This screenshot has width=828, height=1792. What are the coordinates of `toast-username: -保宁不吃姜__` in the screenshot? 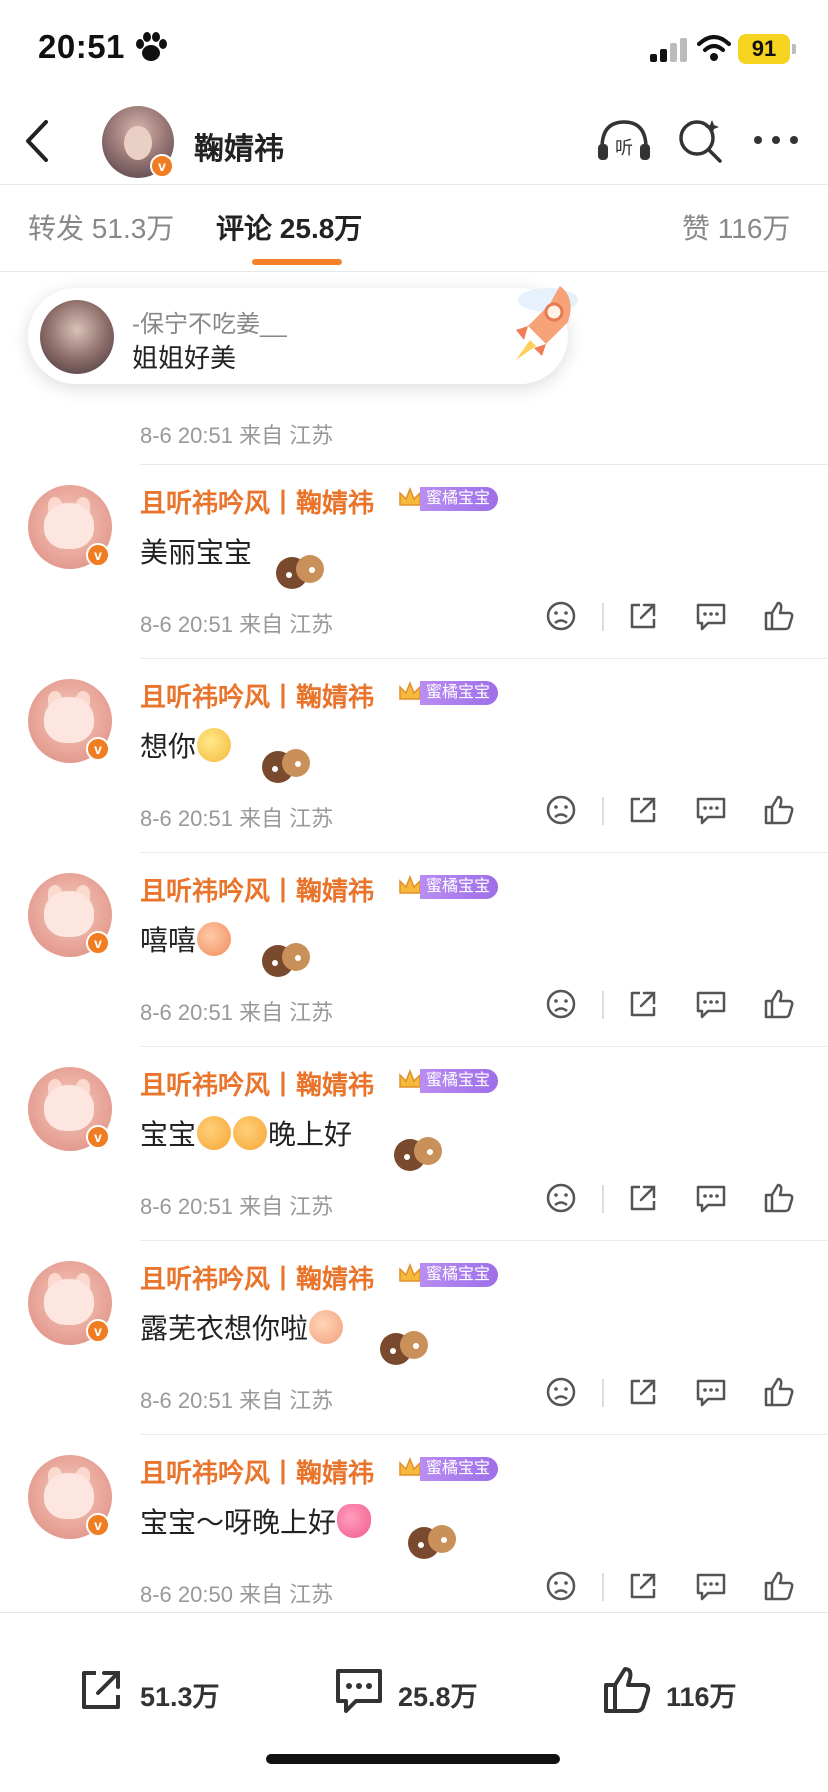 It's located at (209, 324).